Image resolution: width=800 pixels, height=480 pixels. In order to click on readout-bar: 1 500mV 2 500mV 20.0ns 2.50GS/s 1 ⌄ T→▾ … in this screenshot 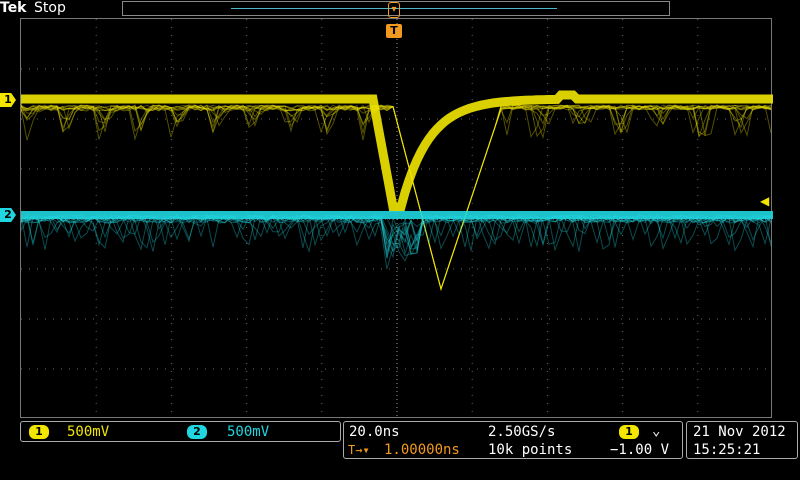, I will do `click(400, 449)`.